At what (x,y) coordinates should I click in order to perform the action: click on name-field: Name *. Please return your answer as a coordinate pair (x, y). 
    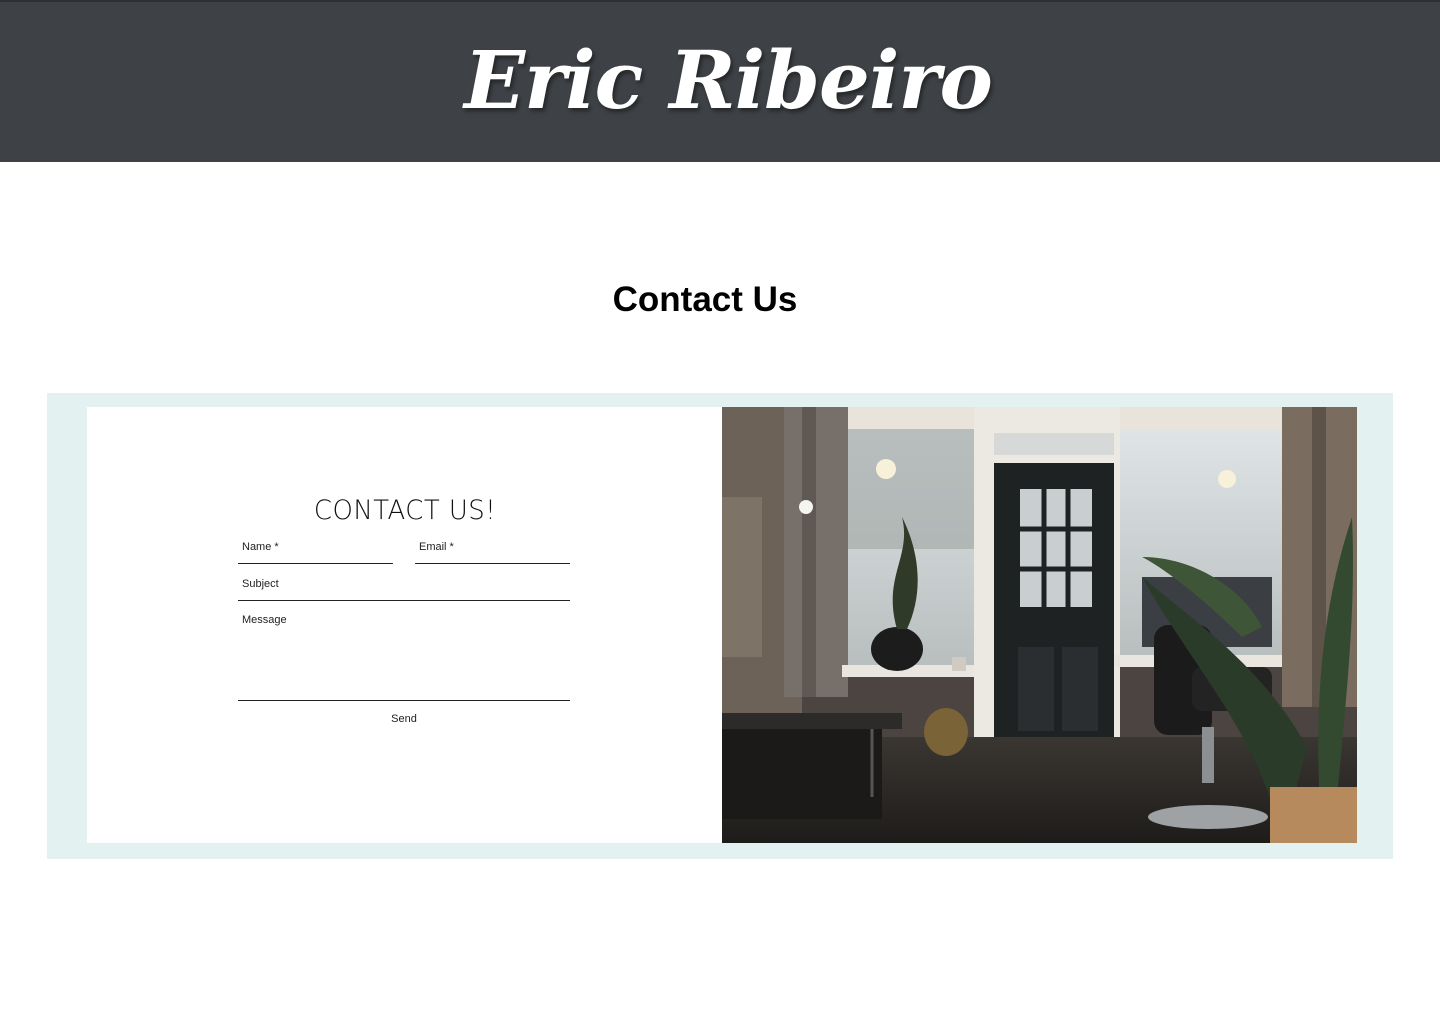
    Looking at the image, I should click on (315, 552).